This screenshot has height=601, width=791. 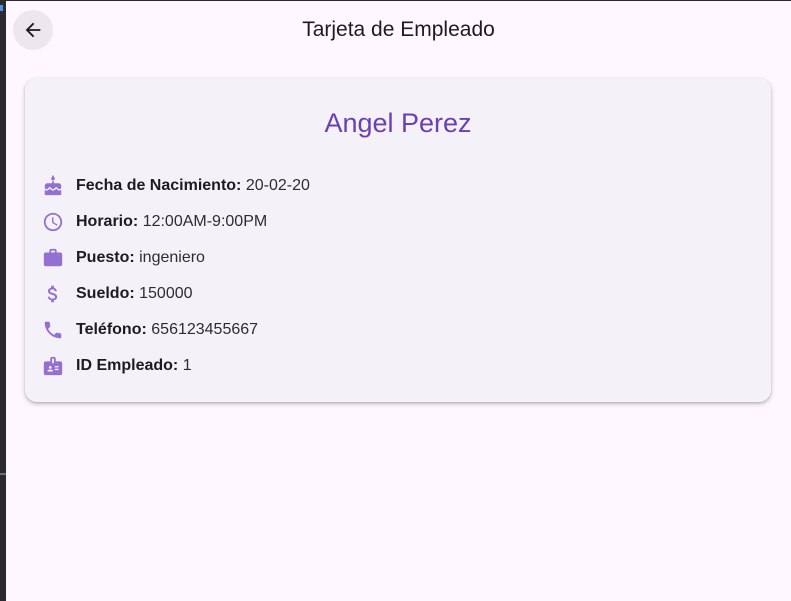 I want to click on detail-label: Puesto:, so click(x=105, y=257).